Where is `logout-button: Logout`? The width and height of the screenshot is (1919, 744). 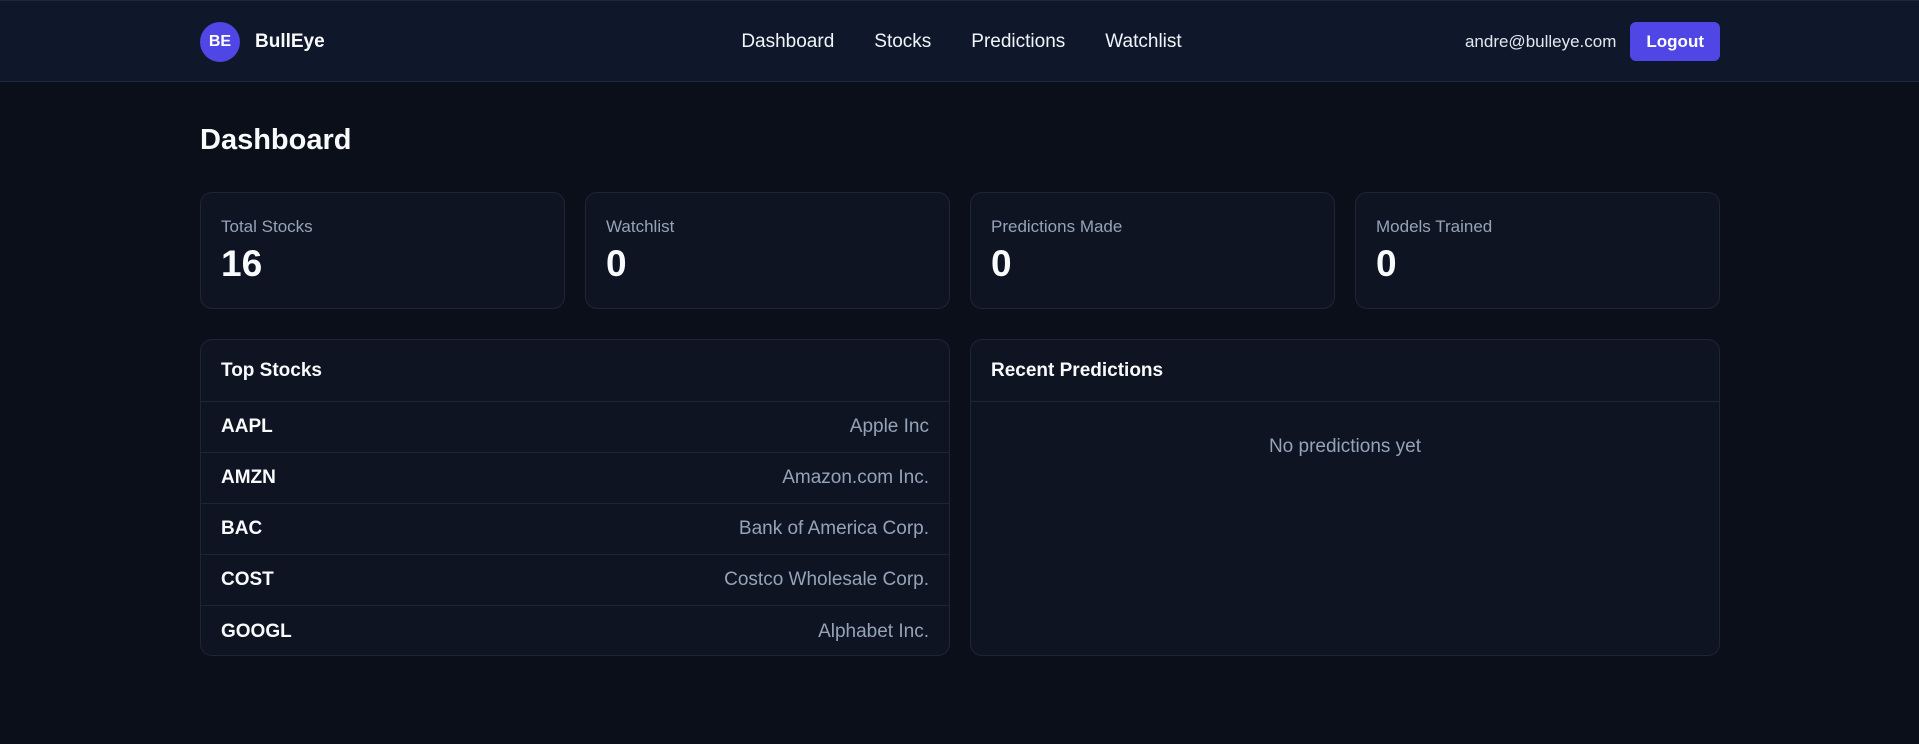 logout-button: Logout is located at coordinates (1675, 41).